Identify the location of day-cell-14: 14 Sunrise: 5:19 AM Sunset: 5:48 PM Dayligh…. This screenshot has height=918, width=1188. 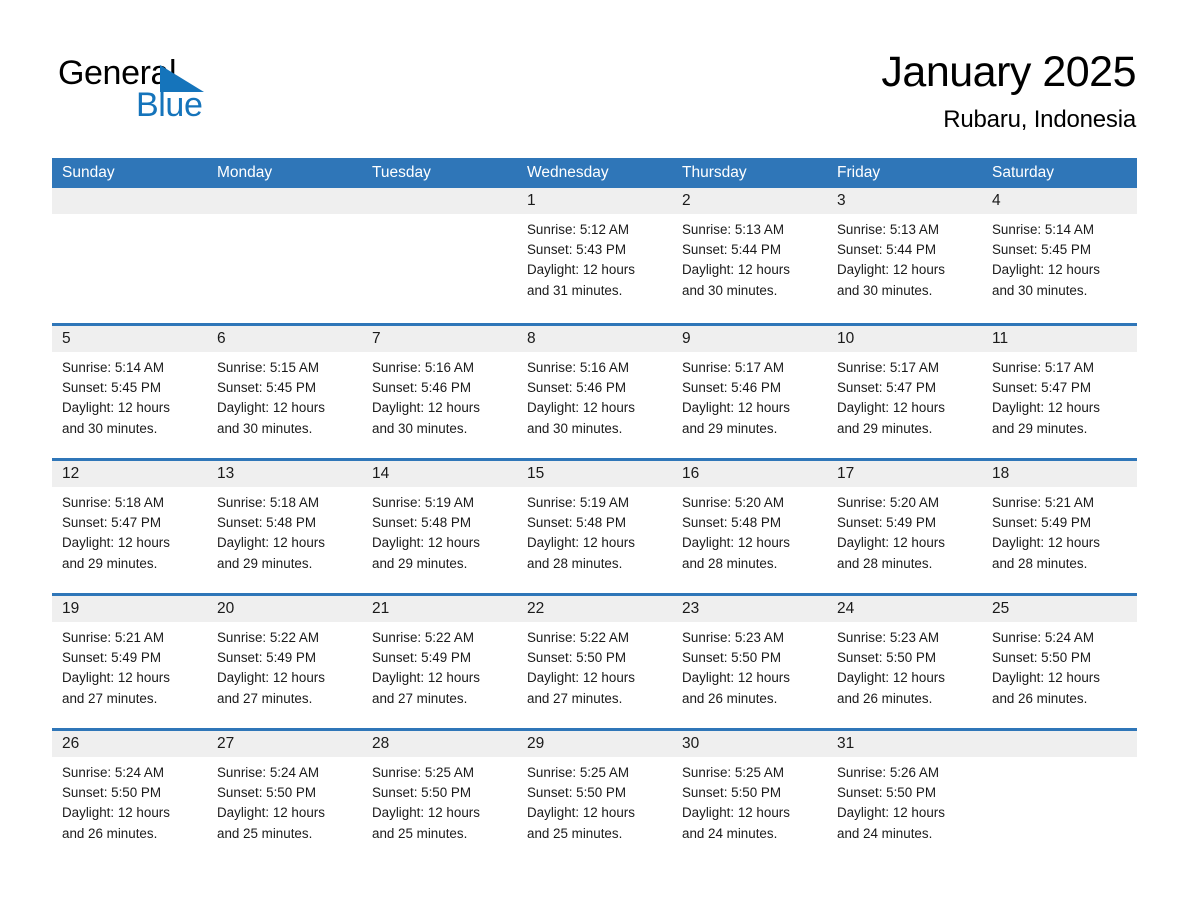
(439, 527).